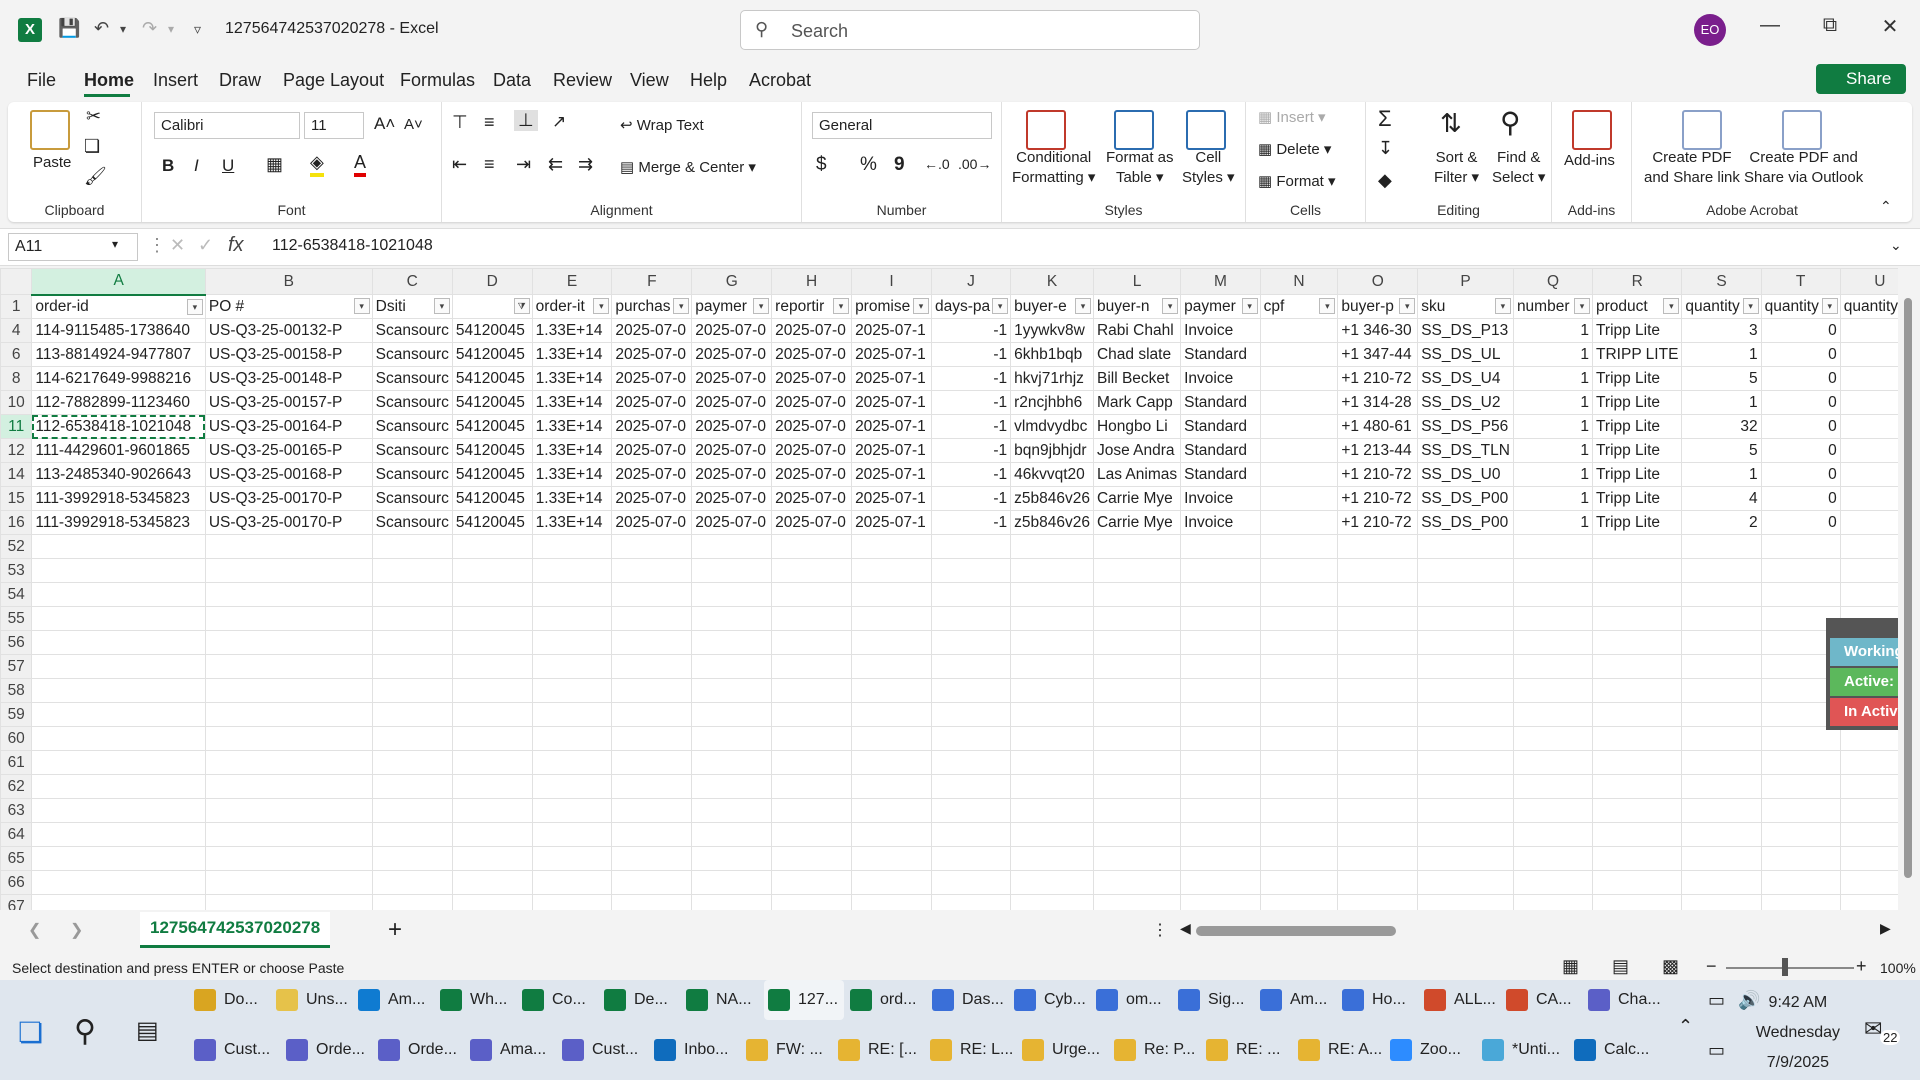  I want to click on top-align-icon: ⊤, so click(460, 122).